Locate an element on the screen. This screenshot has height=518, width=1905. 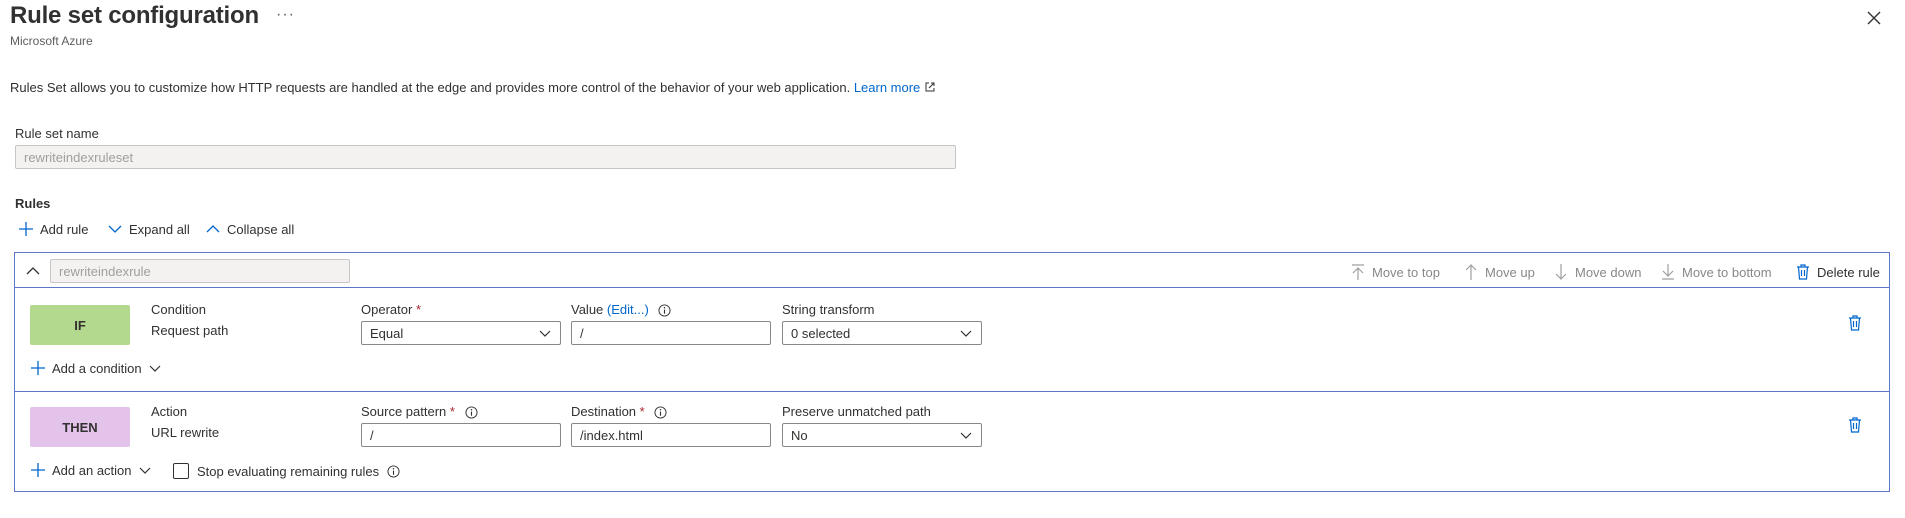
move-to-bottom-button: Move to bottom is located at coordinates (1716, 272).